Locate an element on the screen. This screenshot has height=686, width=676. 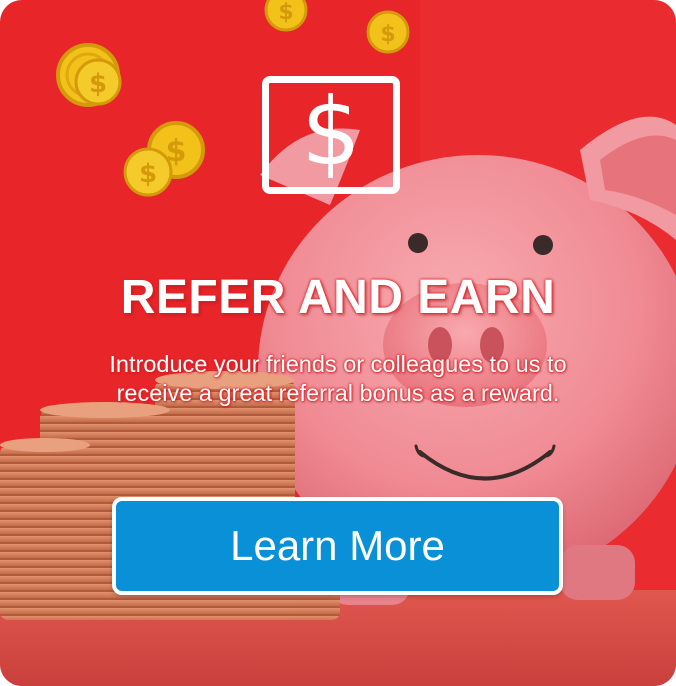
dollar-sign-icon: $ is located at coordinates (331, 135).